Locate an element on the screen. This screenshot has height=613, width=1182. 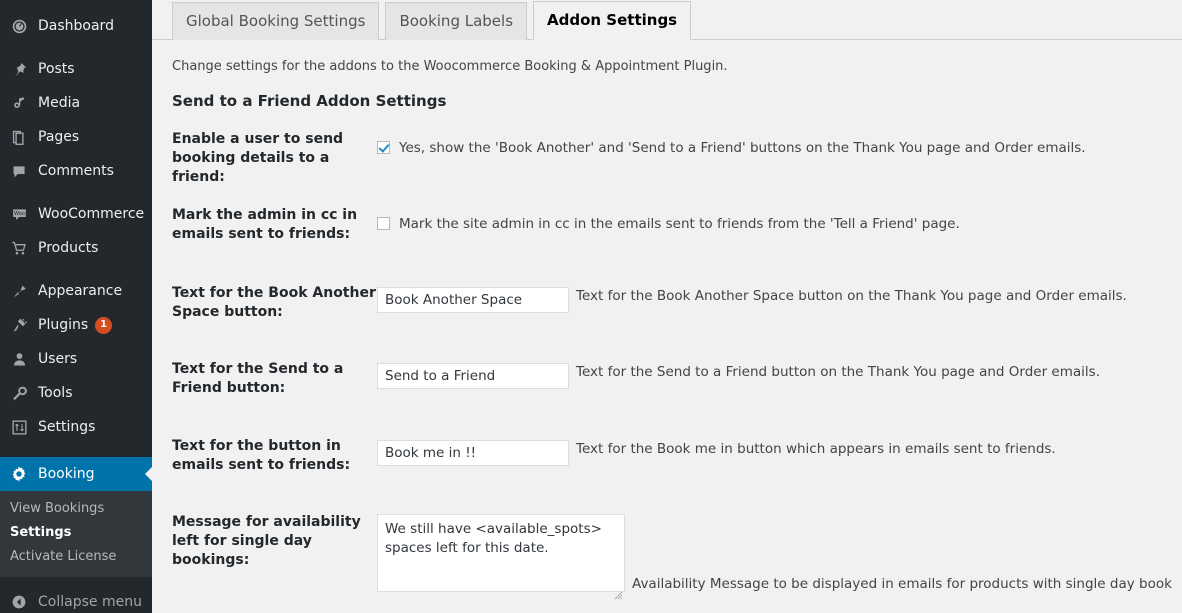
brush-icon is located at coordinates (19, 291).